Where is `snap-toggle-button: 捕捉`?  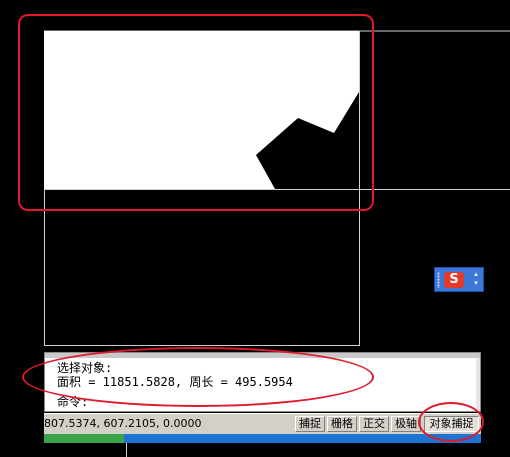
snap-toggle-button: 捕捉 is located at coordinates (310, 424).